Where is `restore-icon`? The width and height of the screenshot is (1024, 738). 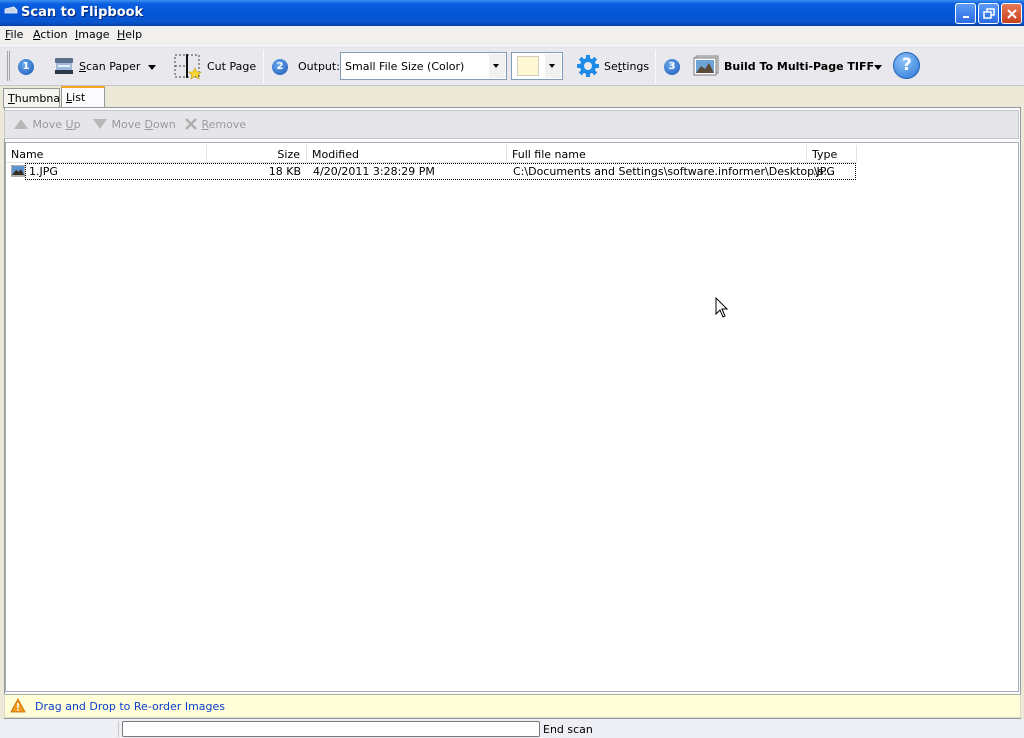
restore-icon is located at coordinates (988, 13).